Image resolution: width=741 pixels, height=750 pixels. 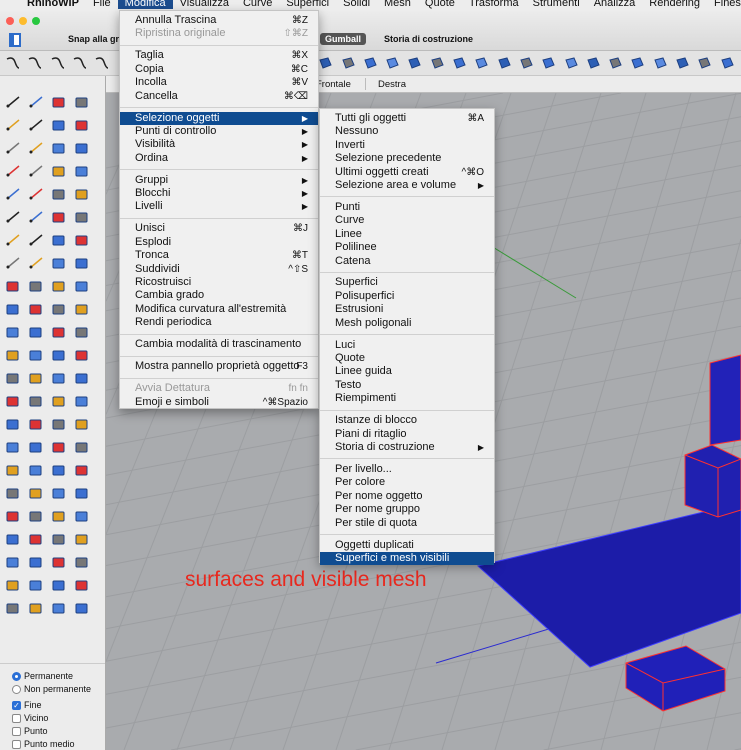 I want to click on menu-visualizza: Visualizza, so click(x=204, y=4).